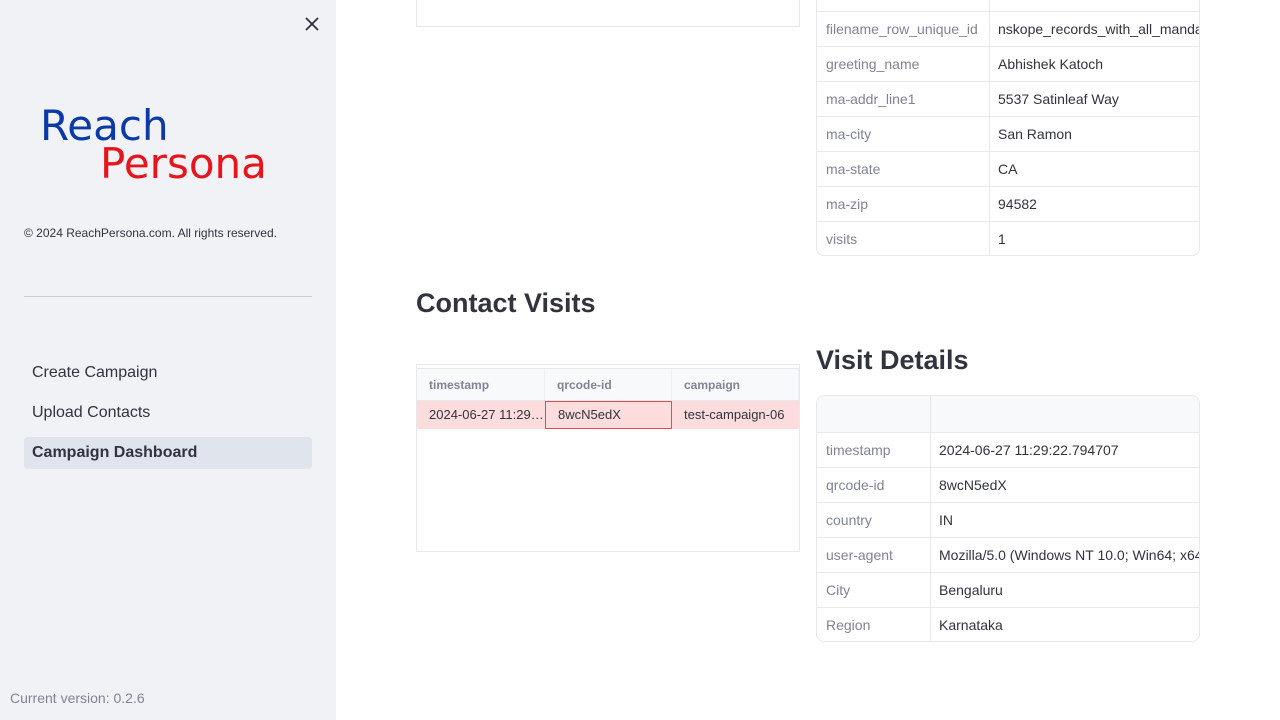 This screenshot has width=1280, height=720. What do you see at coordinates (1017, 204) in the screenshot?
I see `row-value: 94582` at bounding box center [1017, 204].